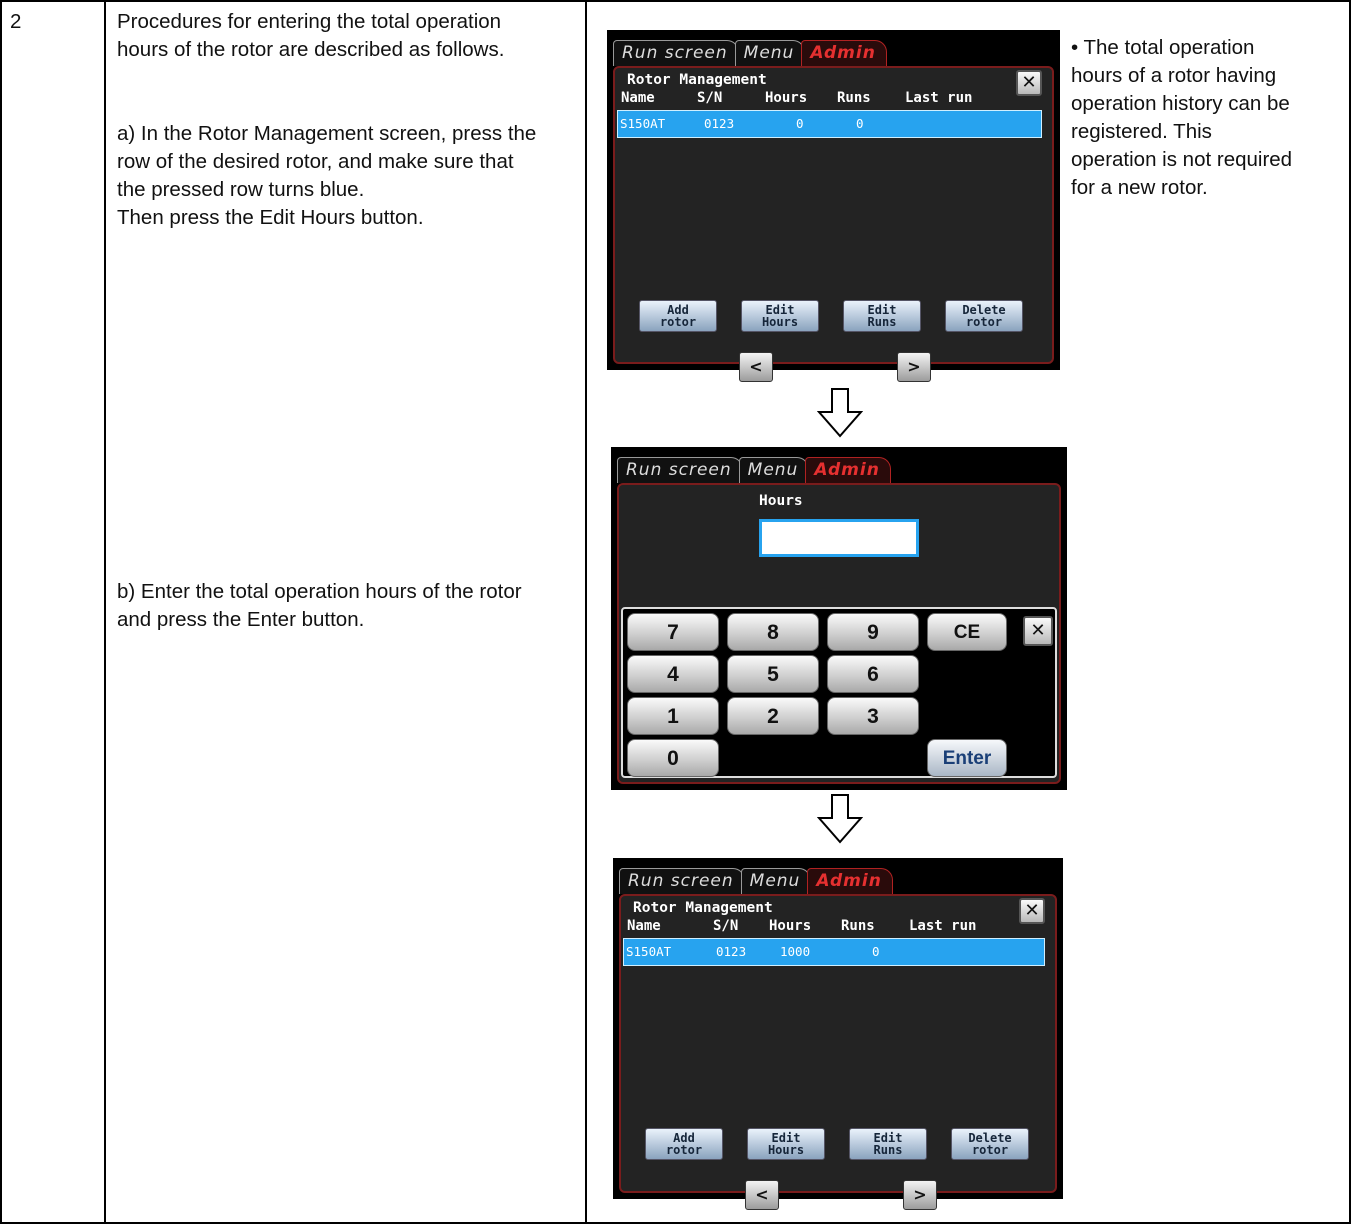 The height and width of the screenshot is (1224, 1351). What do you see at coordinates (834, 952) in the screenshot?
I see `table-row-selected: S150AT 0123 1000 0` at bounding box center [834, 952].